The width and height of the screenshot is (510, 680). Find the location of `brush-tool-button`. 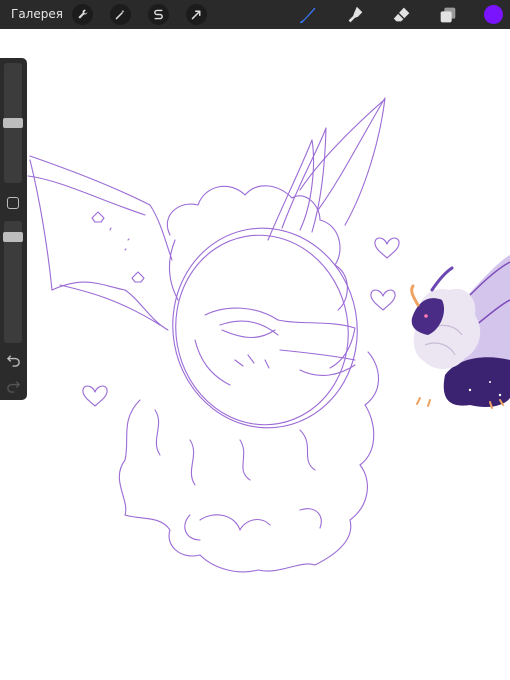

brush-tool-button is located at coordinates (308, 15).